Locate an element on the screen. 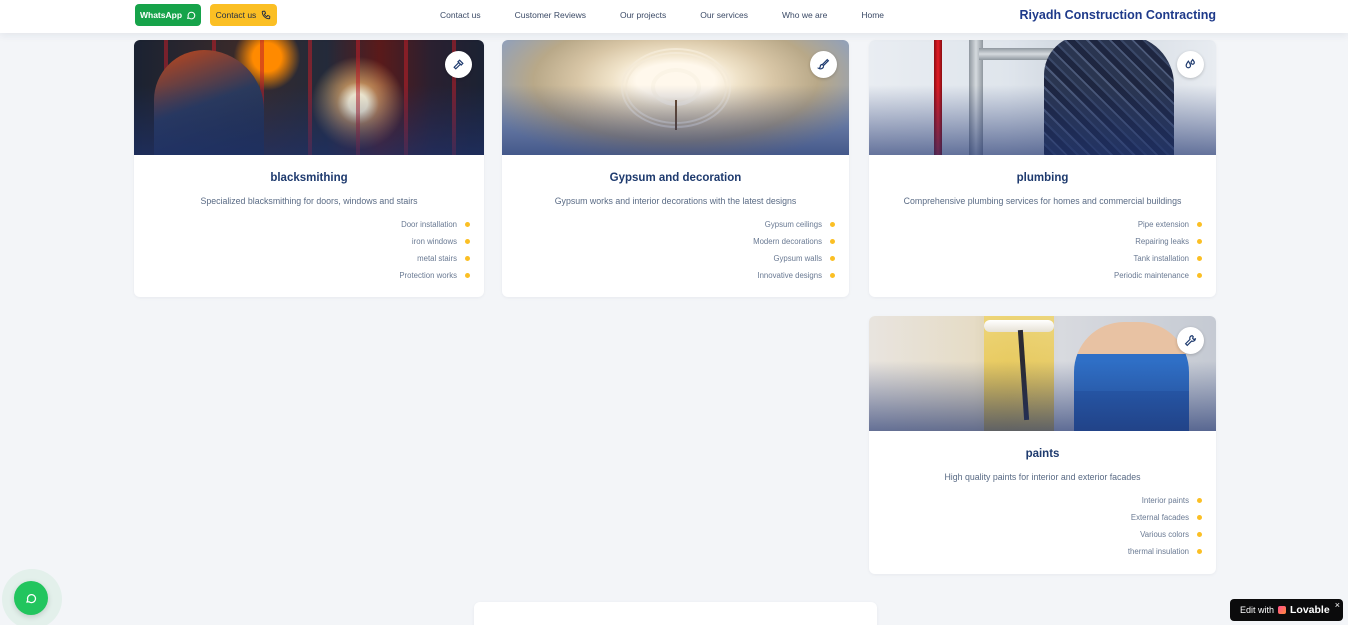  service-title: Gypsum and decoration is located at coordinates (675, 178).